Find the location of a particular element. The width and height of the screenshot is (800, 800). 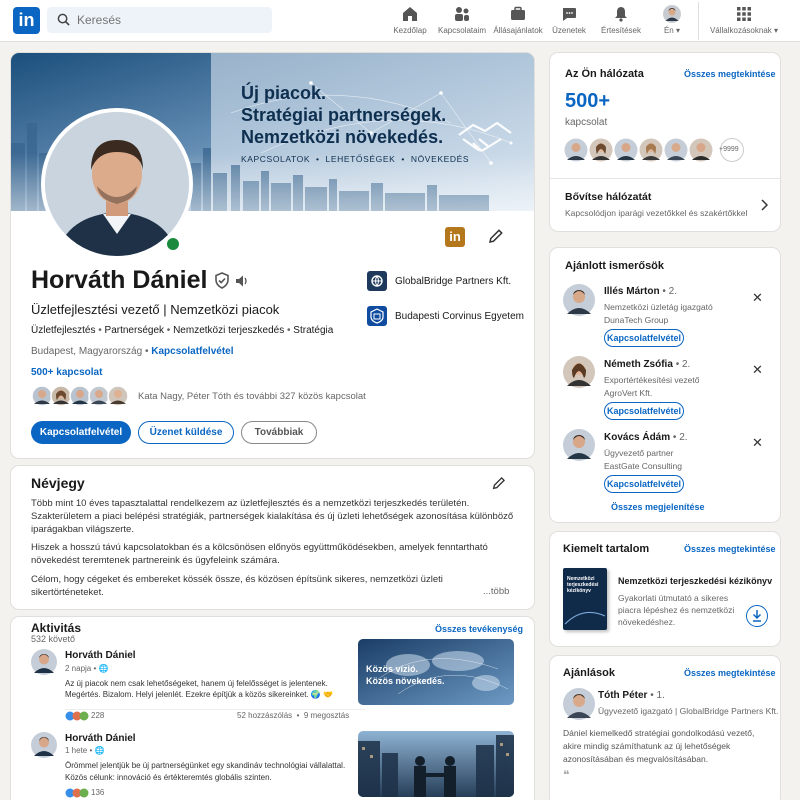

nav-messaging: Üzenetek is located at coordinates (569, 20).